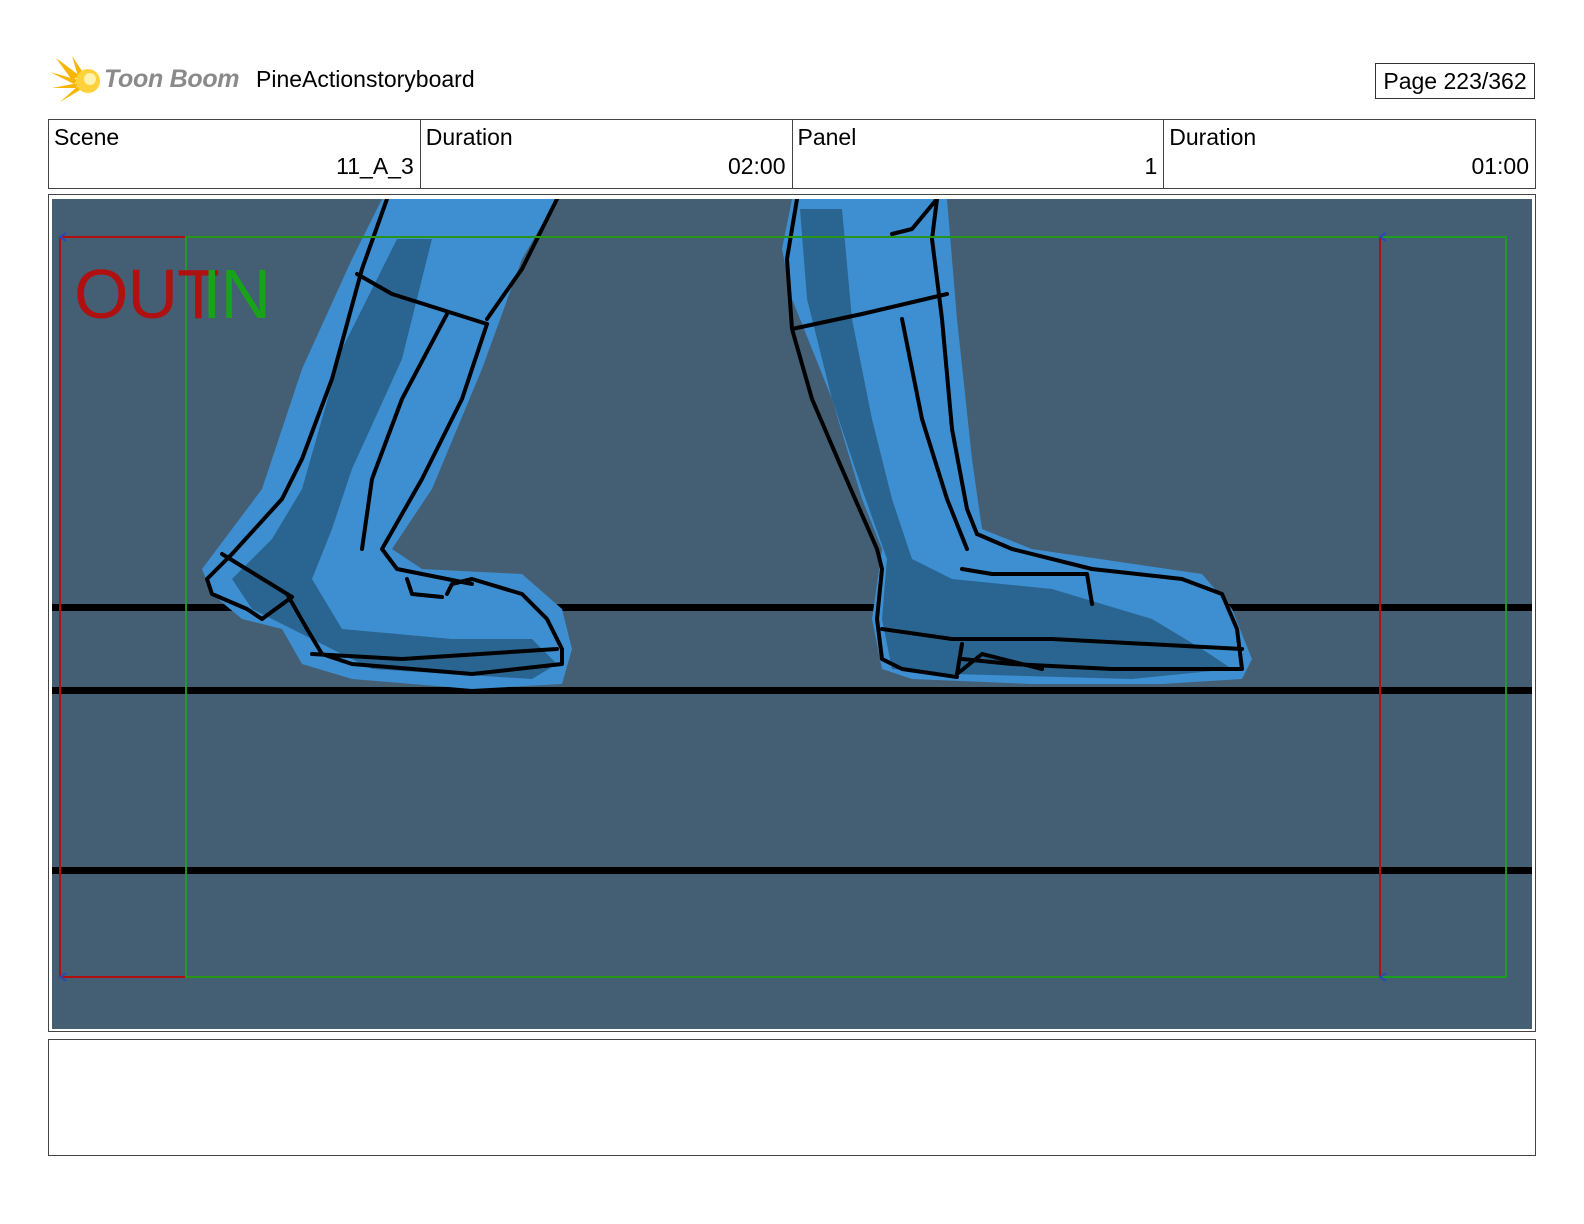 The width and height of the screenshot is (1584, 1224). Describe the element at coordinates (172, 79) in the screenshot. I see `logo-wordmark: Toon Boom` at that location.